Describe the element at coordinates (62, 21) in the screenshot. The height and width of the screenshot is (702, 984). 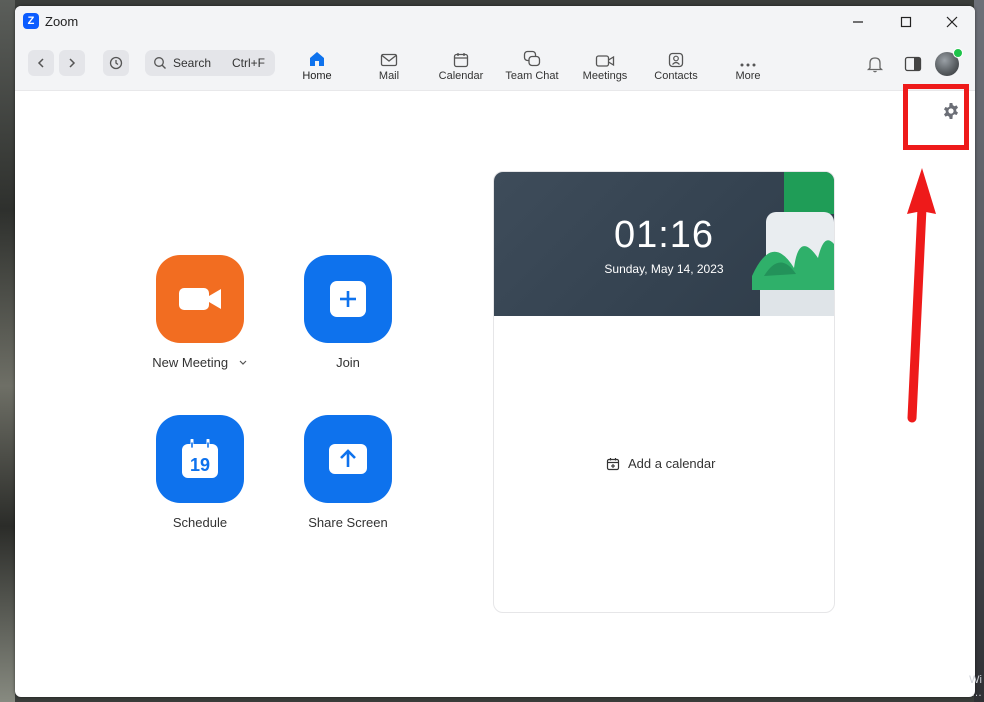
I see `window-title: Zoom` at that location.